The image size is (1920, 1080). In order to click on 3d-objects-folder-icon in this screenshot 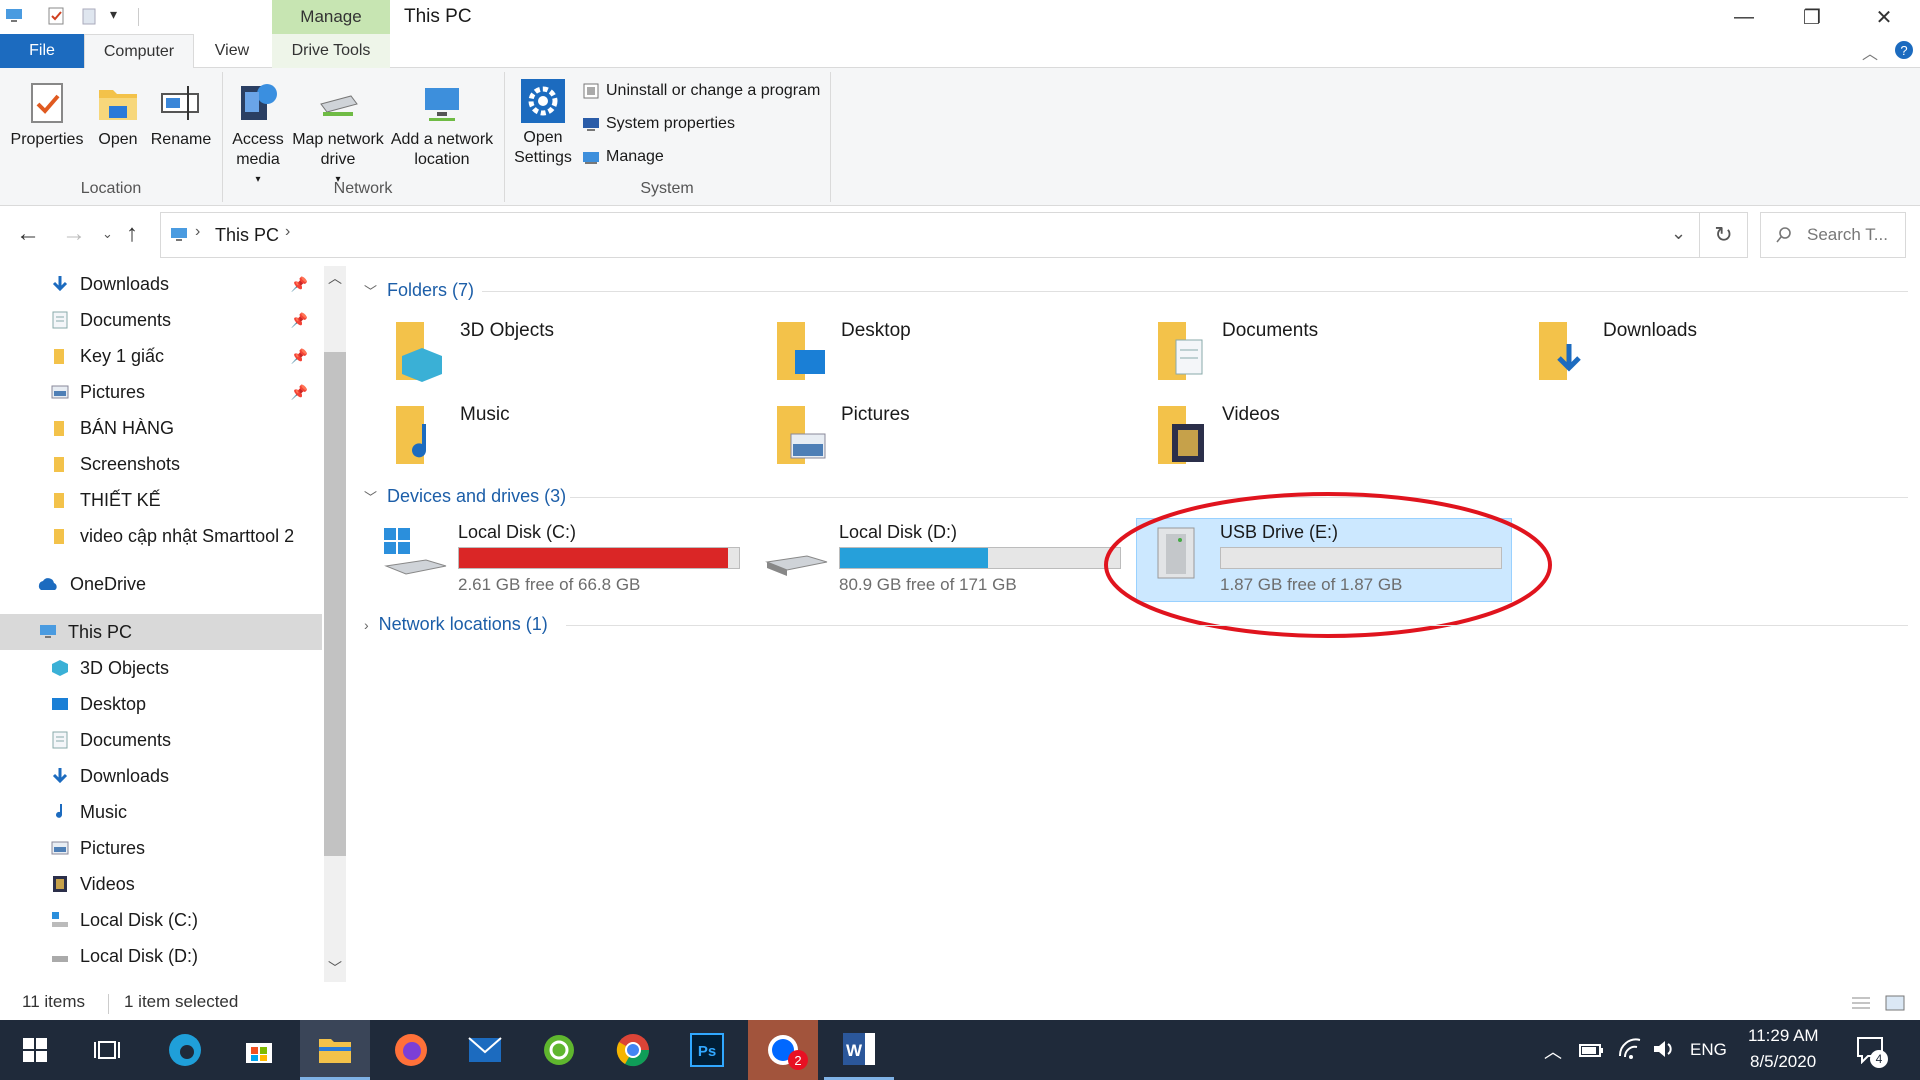, I will do `click(419, 352)`.